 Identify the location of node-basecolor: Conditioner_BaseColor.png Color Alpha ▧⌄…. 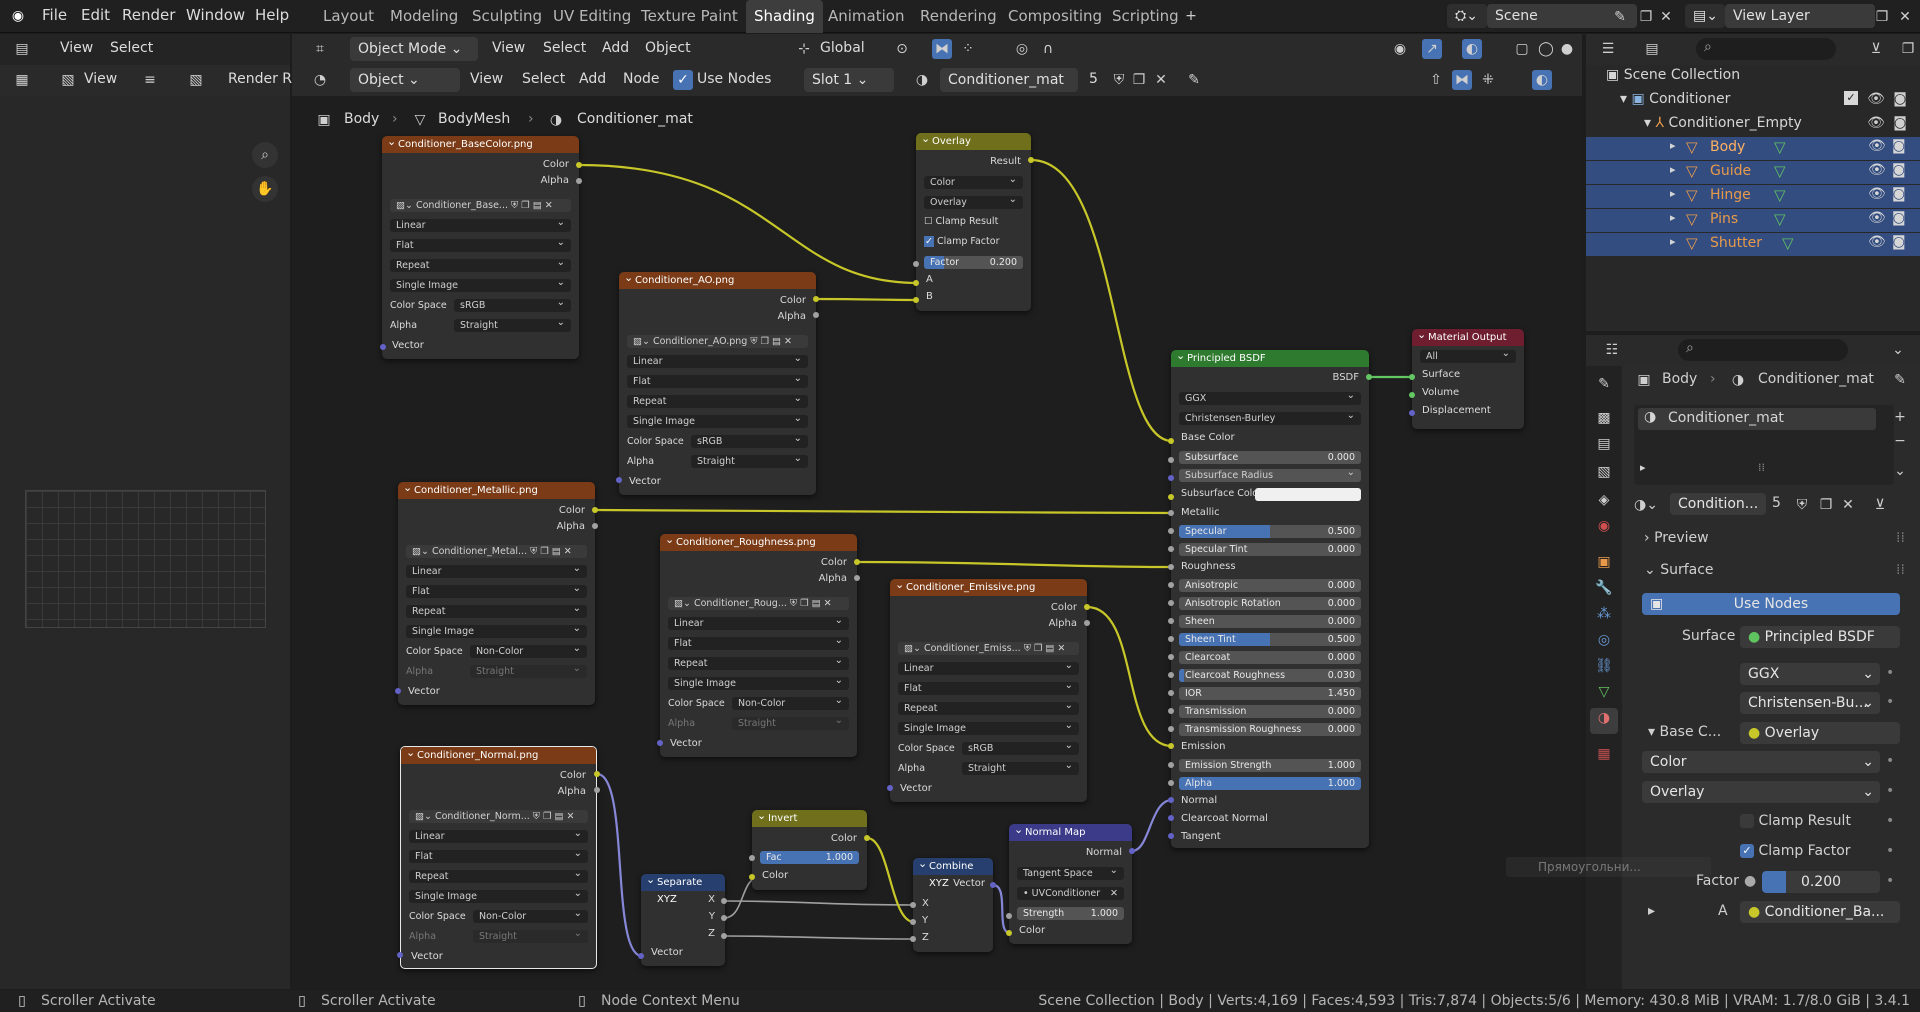
(480, 247).